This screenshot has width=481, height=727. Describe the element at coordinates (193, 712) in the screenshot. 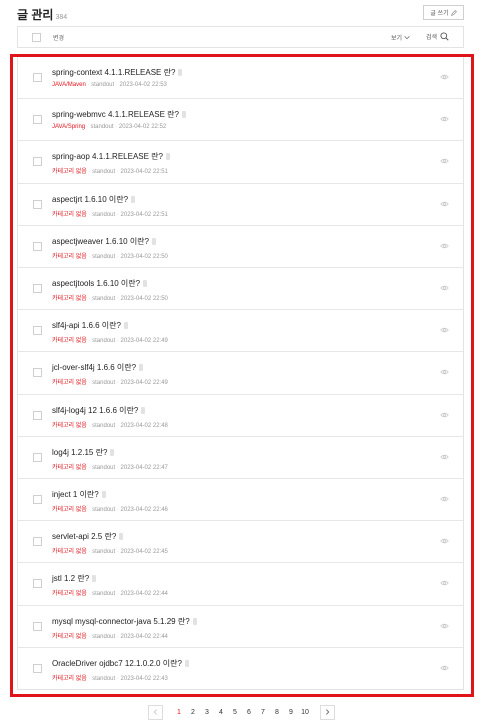

I see `page-number: 2` at that location.